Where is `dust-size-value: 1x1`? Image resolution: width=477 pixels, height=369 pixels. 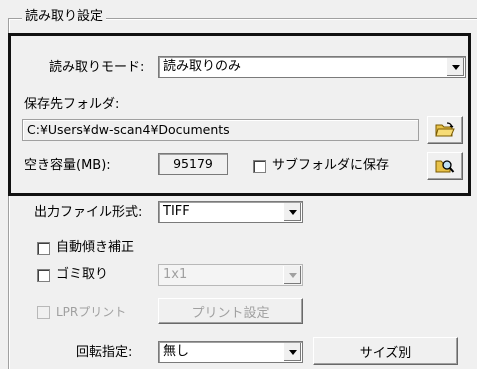 dust-size-value: 1x1 is located at coordinates (175, 274).